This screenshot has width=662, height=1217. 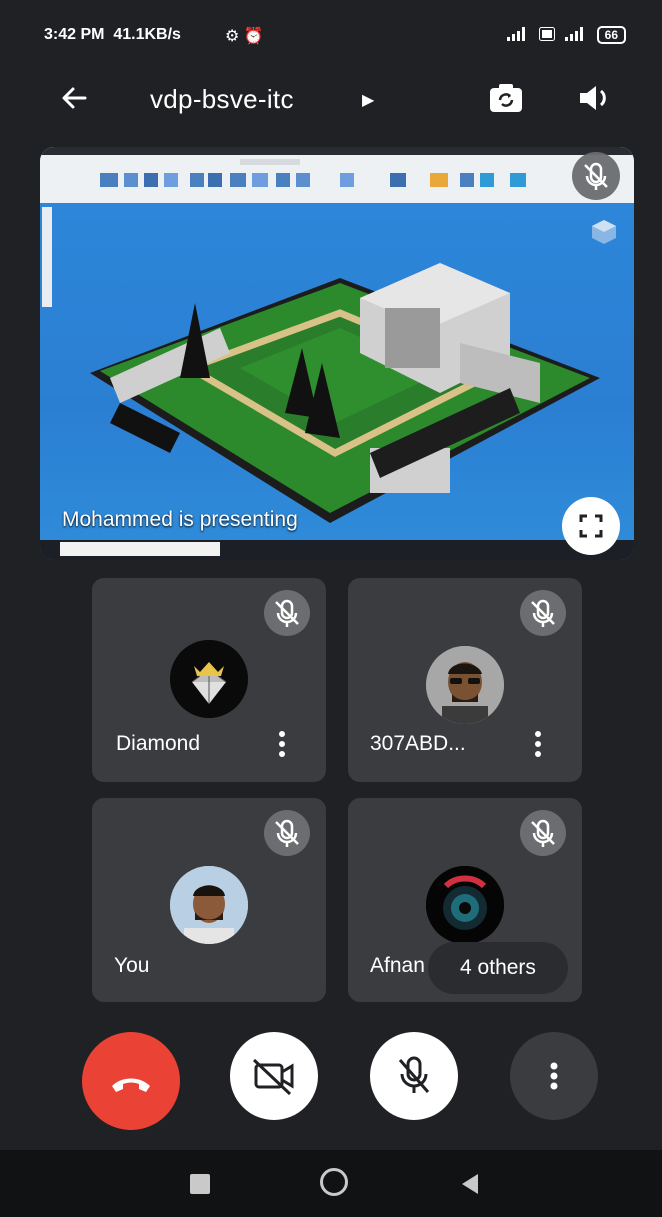 What do you see at coordinates (112, 35) in the screenshot?
I see `status-time-speed: 3:42 PM 41.1KB/s` at bounding box center [112, 35].